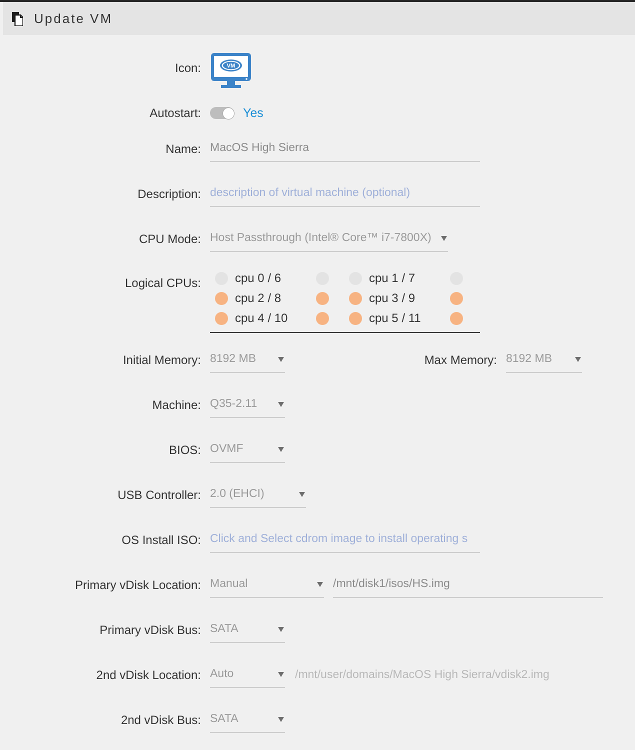 The width and height of the screenshot is (635, 750). I want to click on cpu-label: cpu 5 / 11, so click(395, 318).